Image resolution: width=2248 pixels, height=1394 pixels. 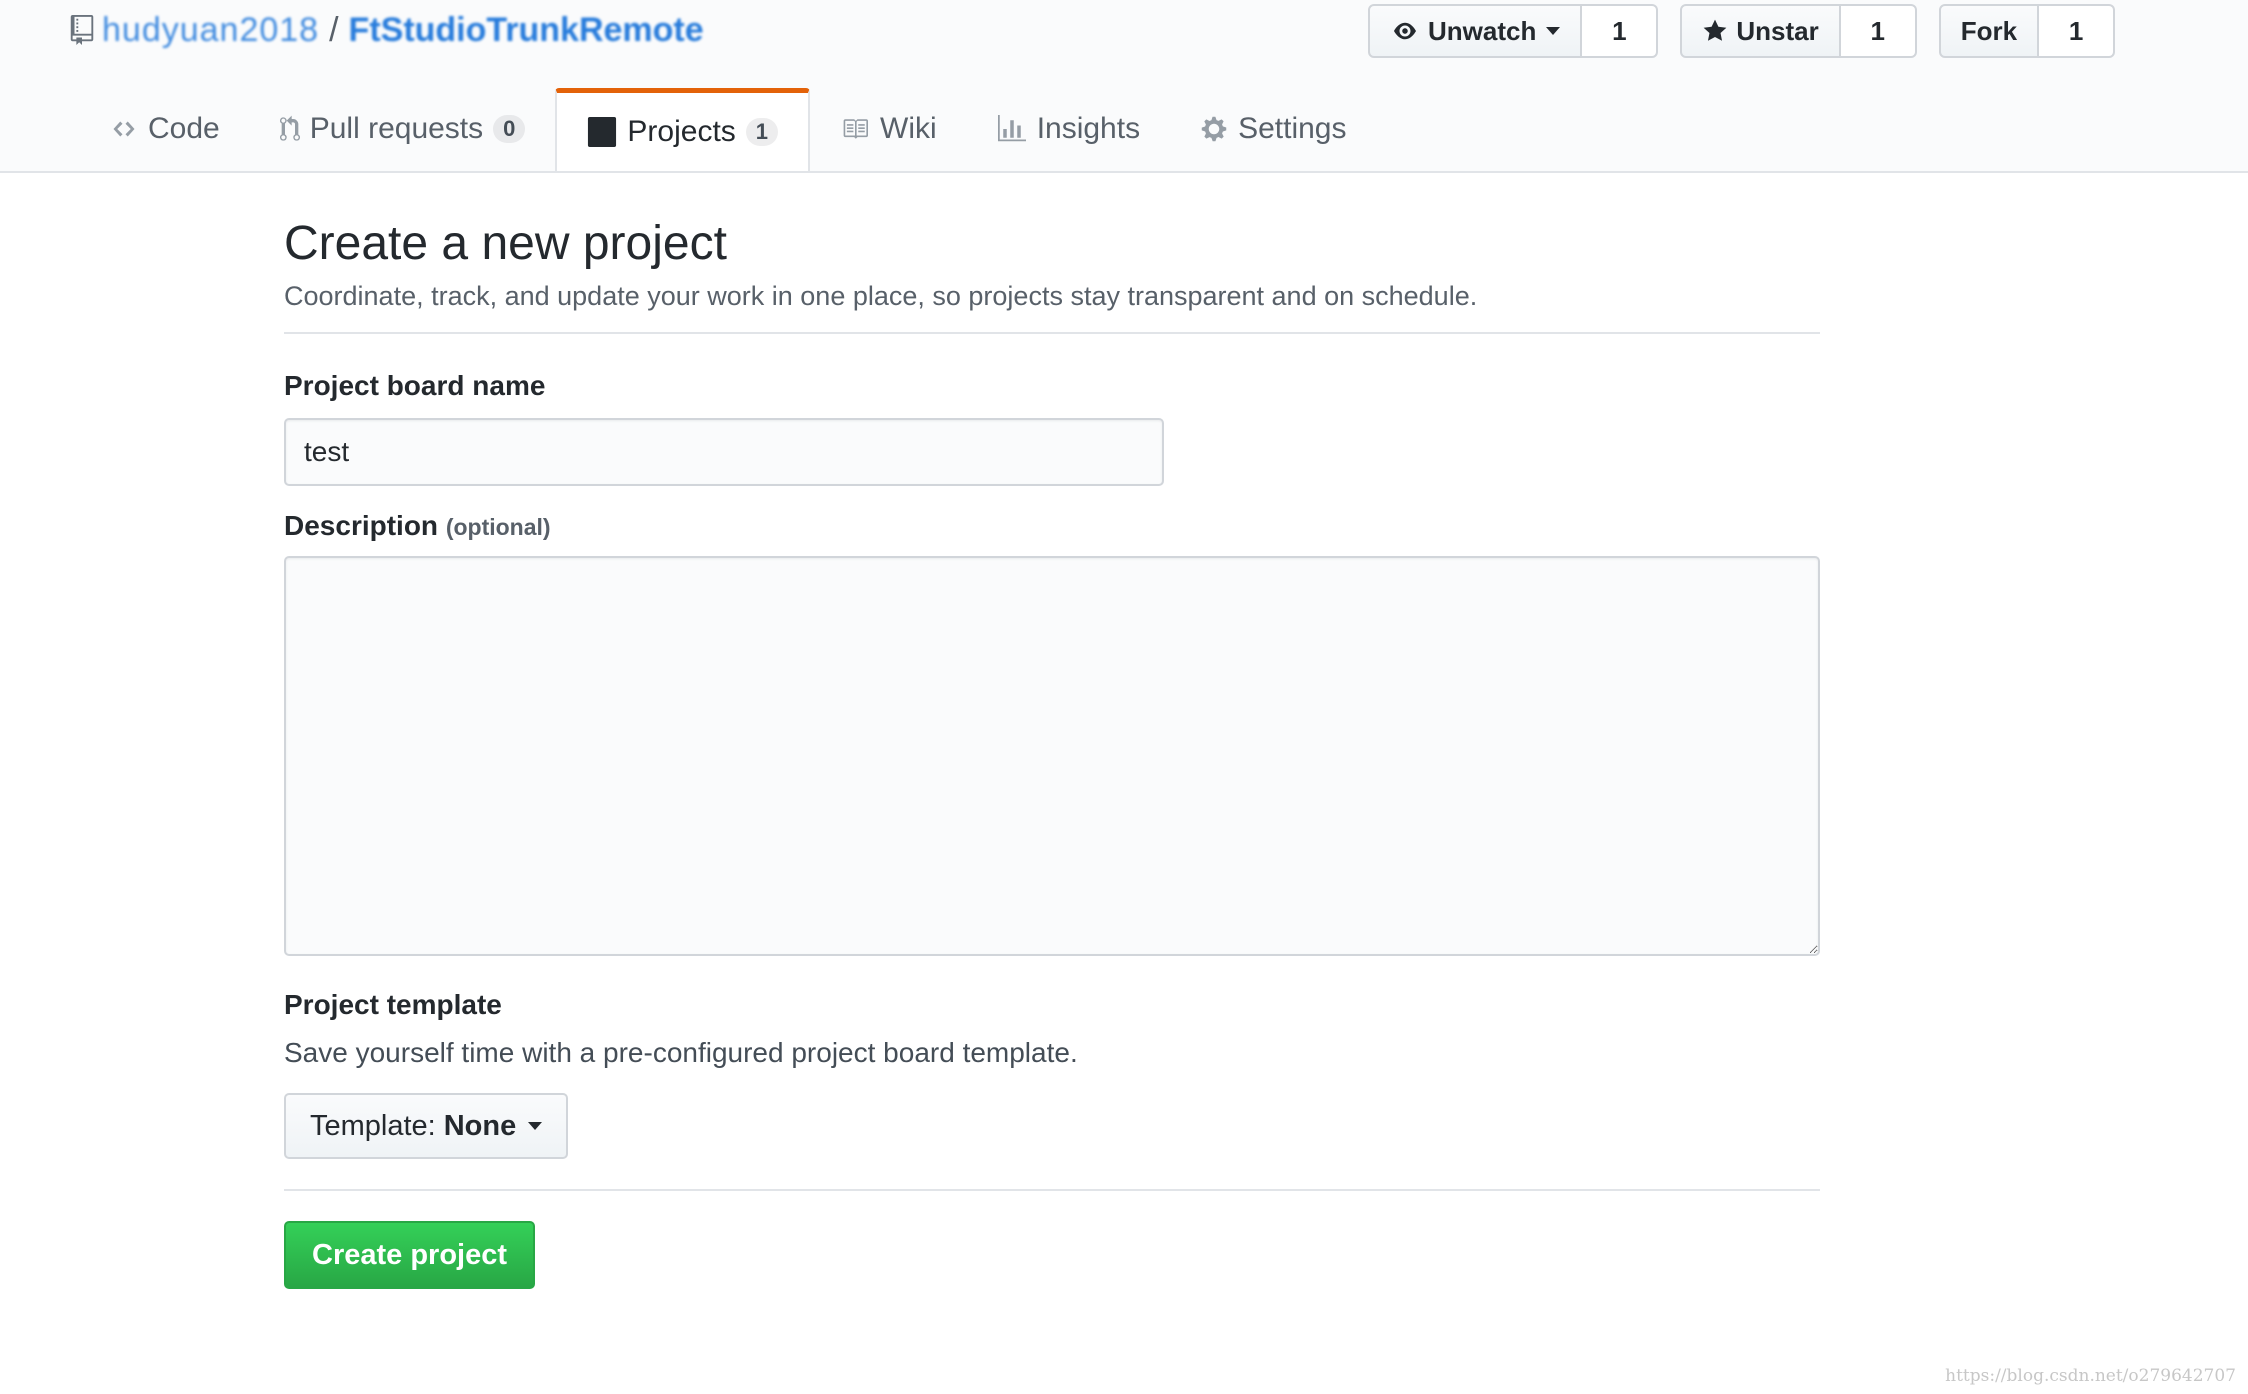 I want to click on stargazers-count: 1, so click(x=1878, y=31).